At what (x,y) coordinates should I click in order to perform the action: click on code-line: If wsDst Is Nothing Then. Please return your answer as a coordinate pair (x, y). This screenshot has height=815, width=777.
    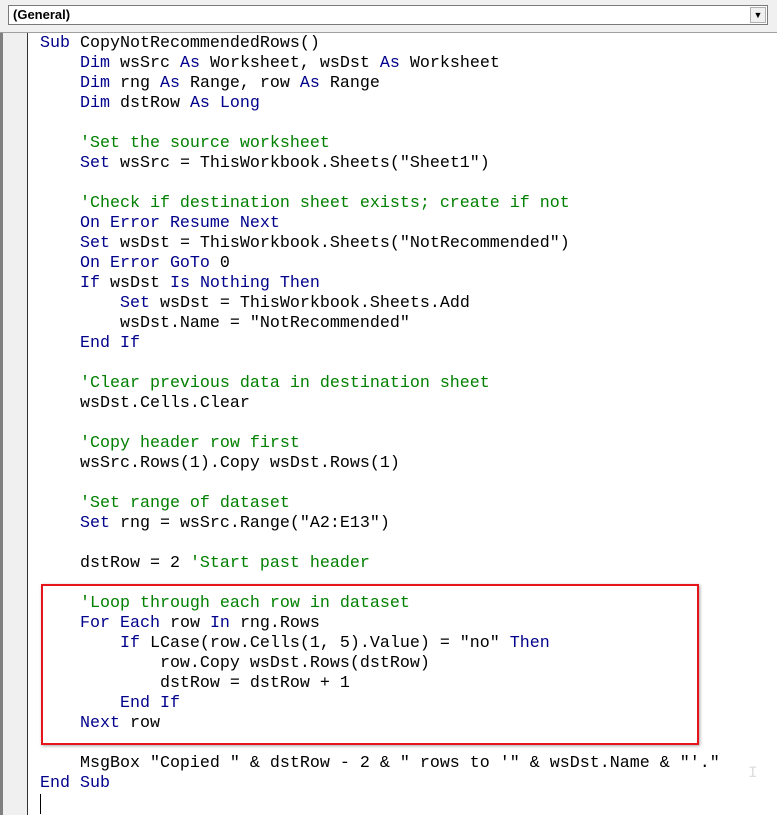
    Looking at the image, I should click on (380, 284).